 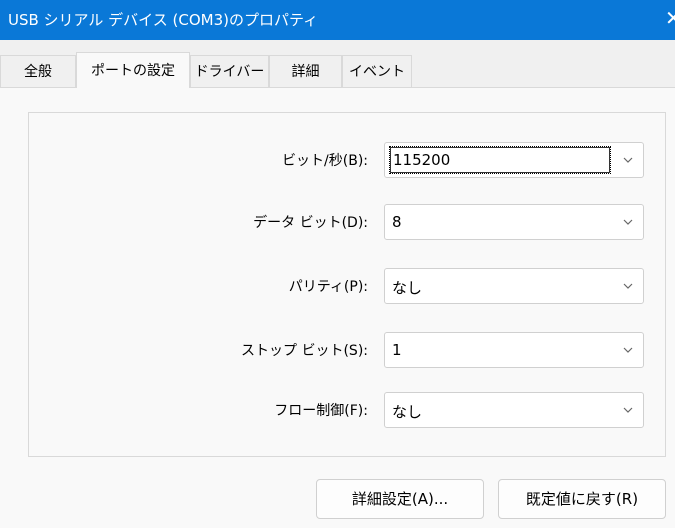 What do you see at coordinates (377, 71) in the screenshot?
I see `tab-events: イベント` at bounding box center [377, 71].